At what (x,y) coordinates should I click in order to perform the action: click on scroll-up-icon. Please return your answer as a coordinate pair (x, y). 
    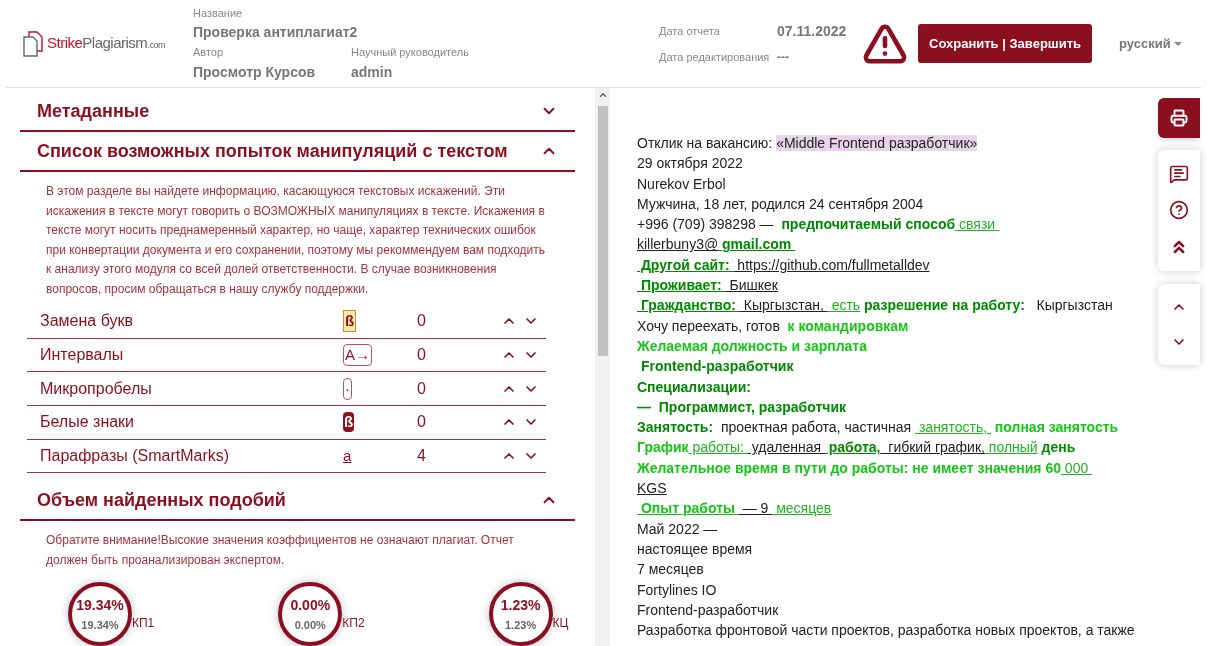
    Looking at the image, I should click on (602, 95).